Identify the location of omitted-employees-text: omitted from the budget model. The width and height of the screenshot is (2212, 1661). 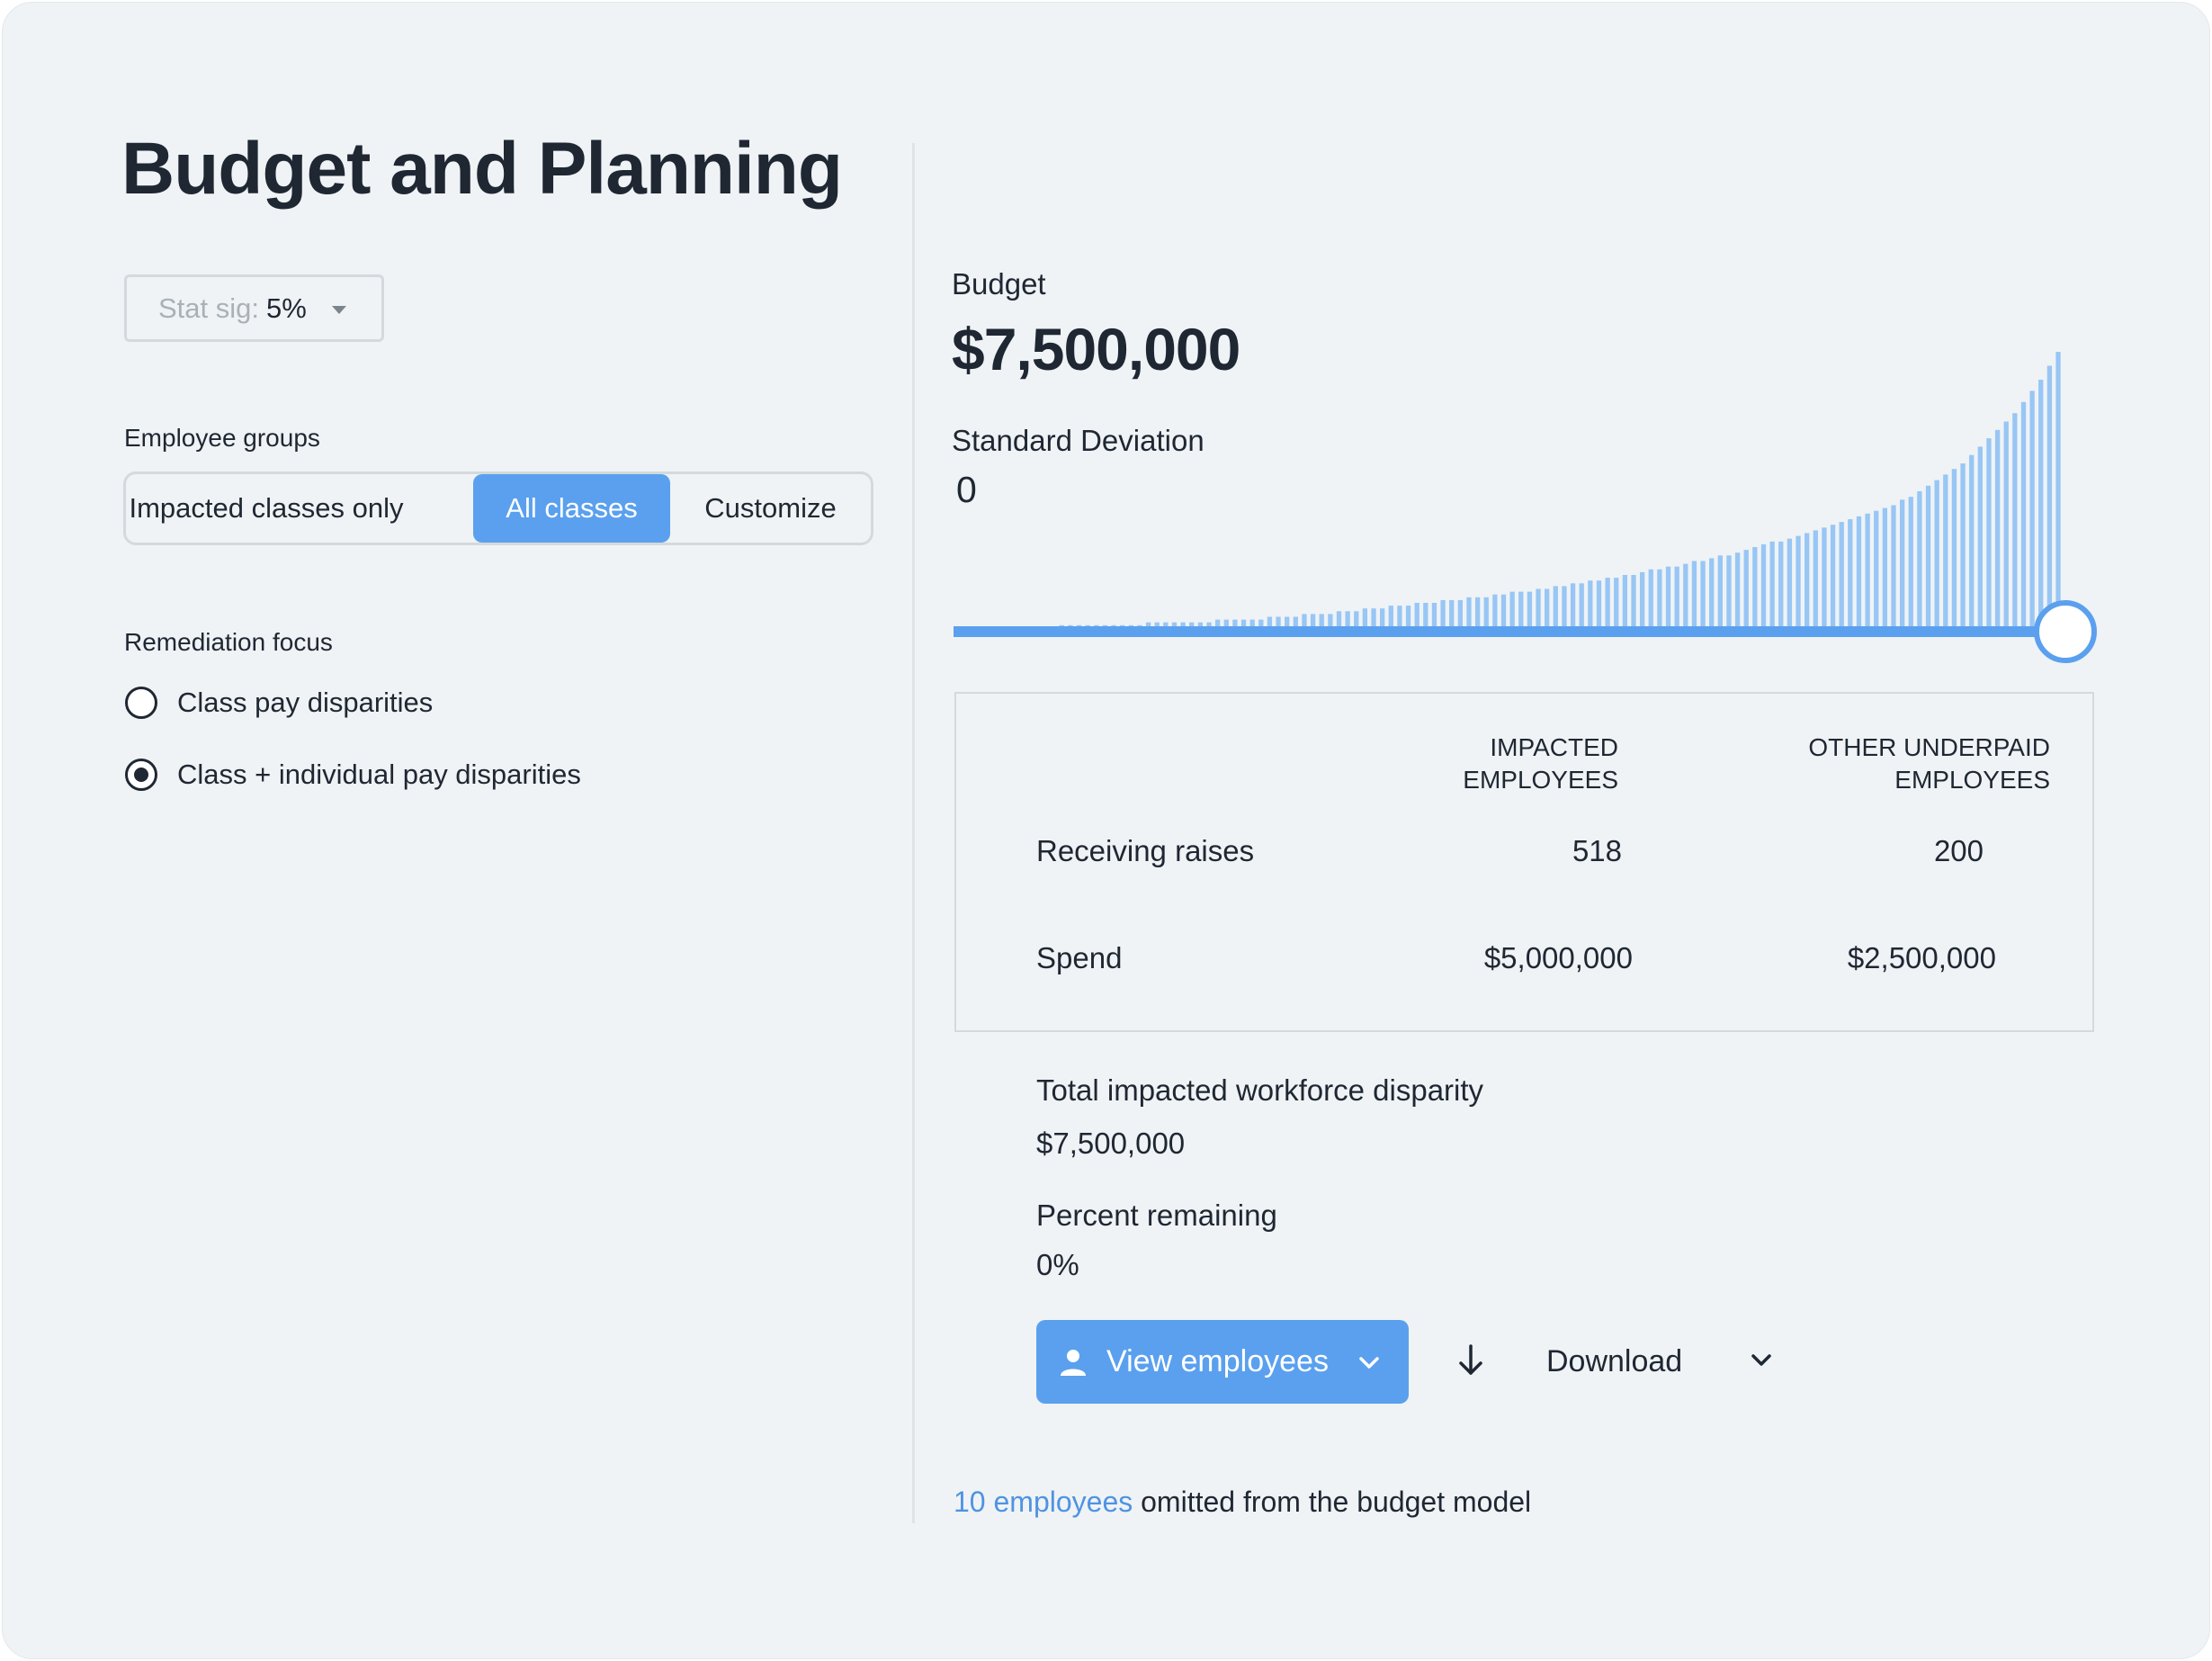
(1332, 1502).